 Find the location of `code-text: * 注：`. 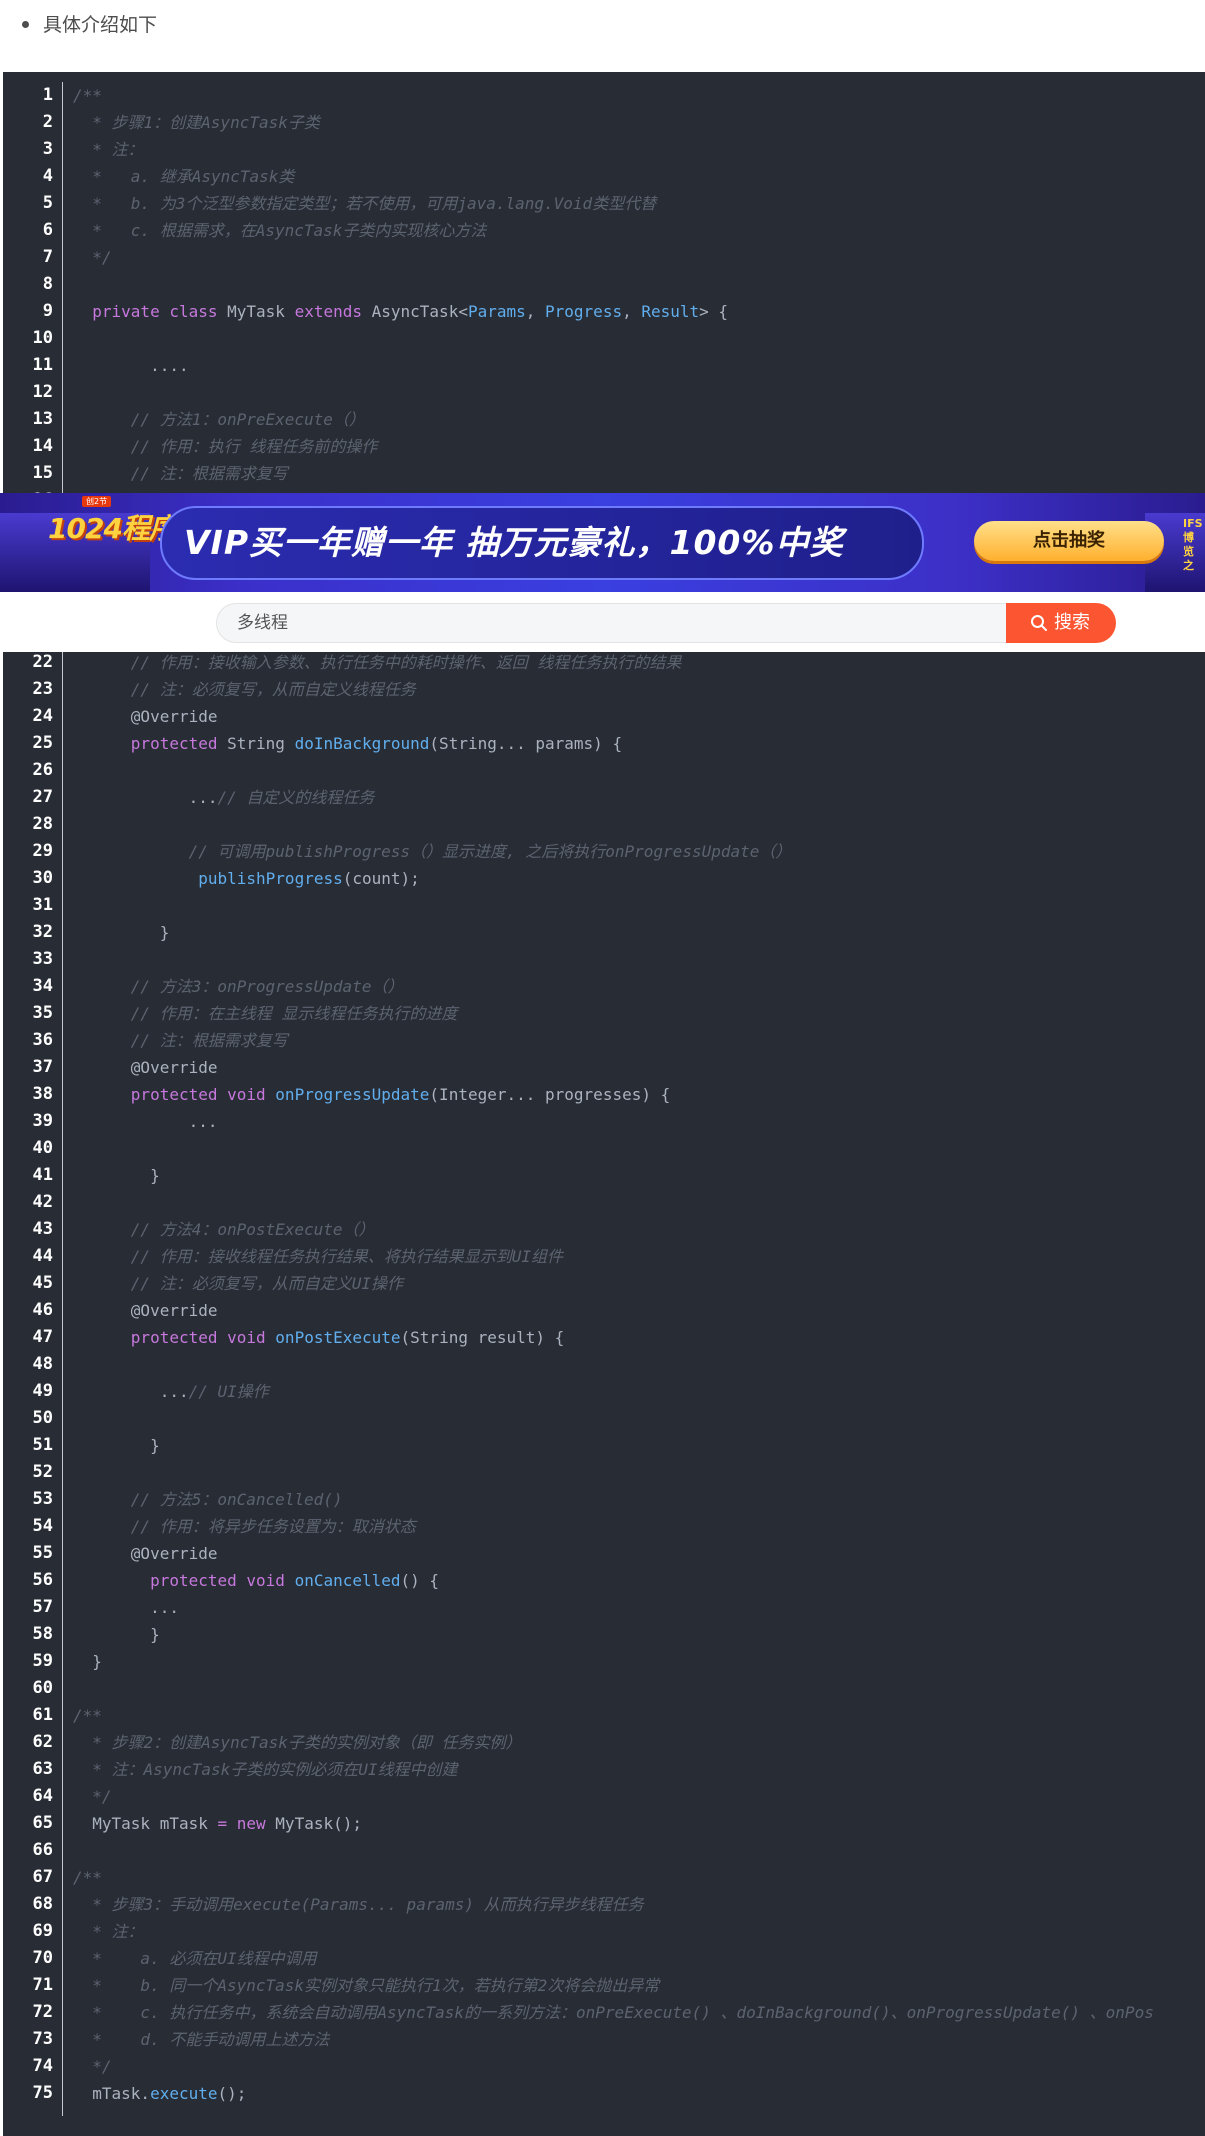

code-text: * 注： is located at coordinates (108, 1931).